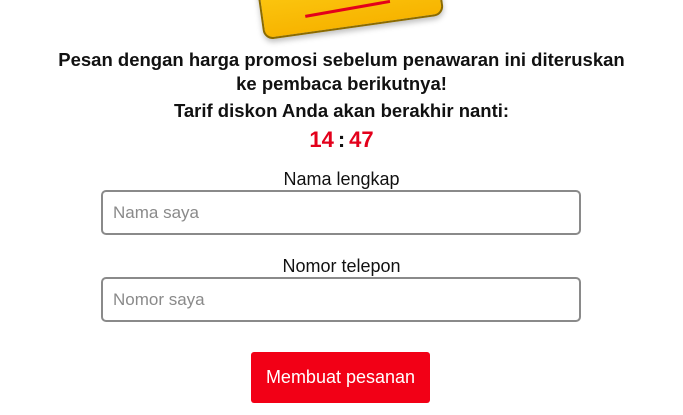  What do you see at coordinates (341, 299) in the screenshot?
I see `phone-number-input` at bounding box center [341, 299].